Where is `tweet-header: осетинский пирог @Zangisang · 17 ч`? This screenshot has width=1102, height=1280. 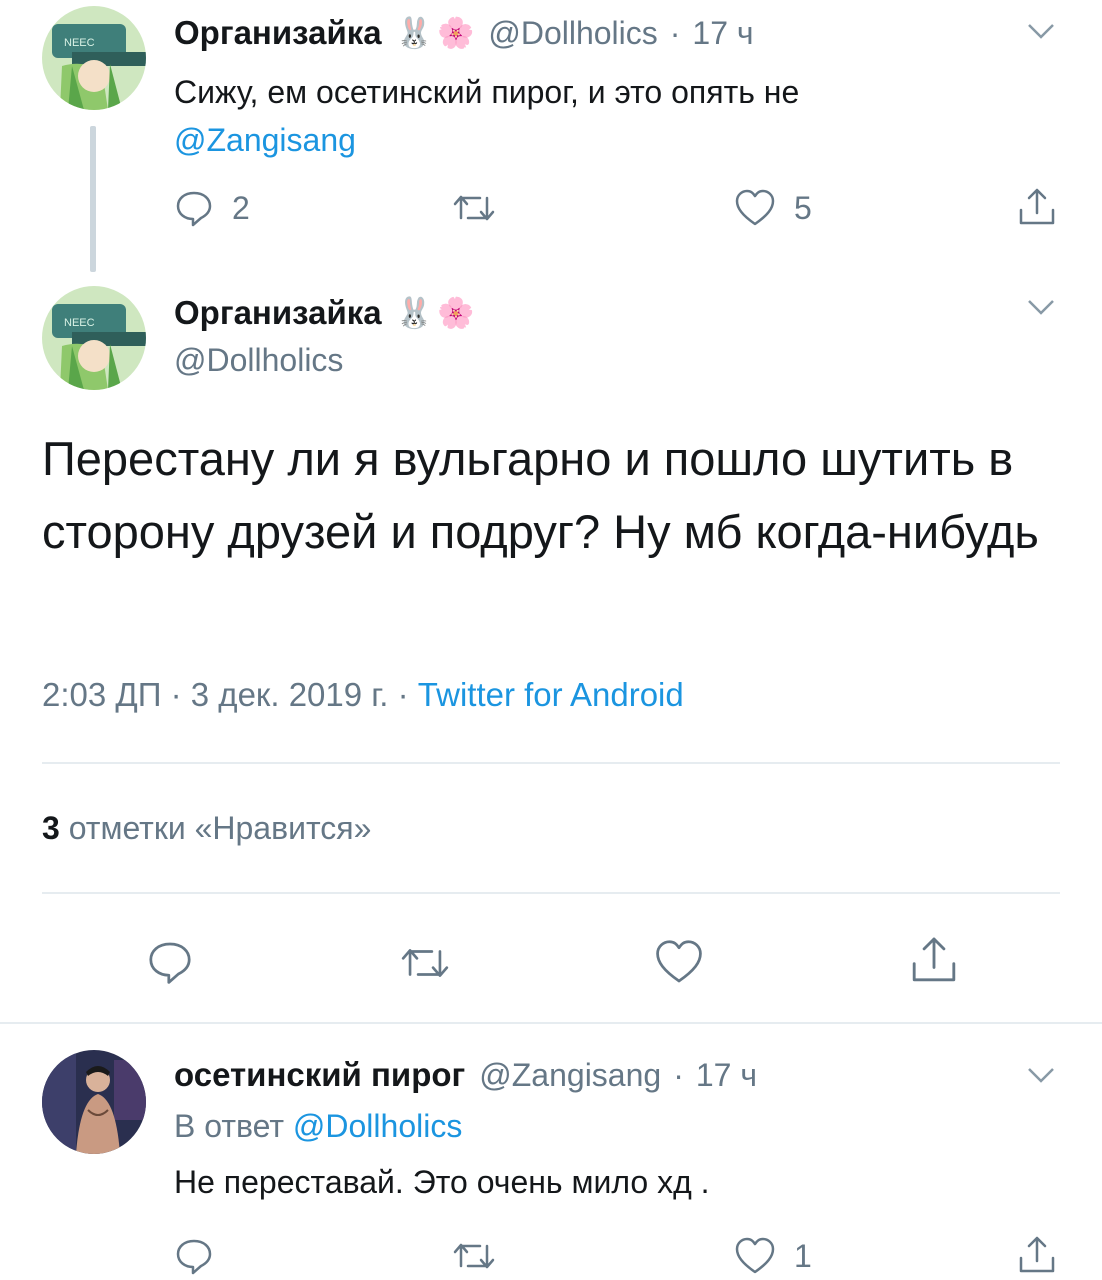
tweet-header: осетинский пирог @Zangisang · 17 ч is located at coordinates (465, 1075).